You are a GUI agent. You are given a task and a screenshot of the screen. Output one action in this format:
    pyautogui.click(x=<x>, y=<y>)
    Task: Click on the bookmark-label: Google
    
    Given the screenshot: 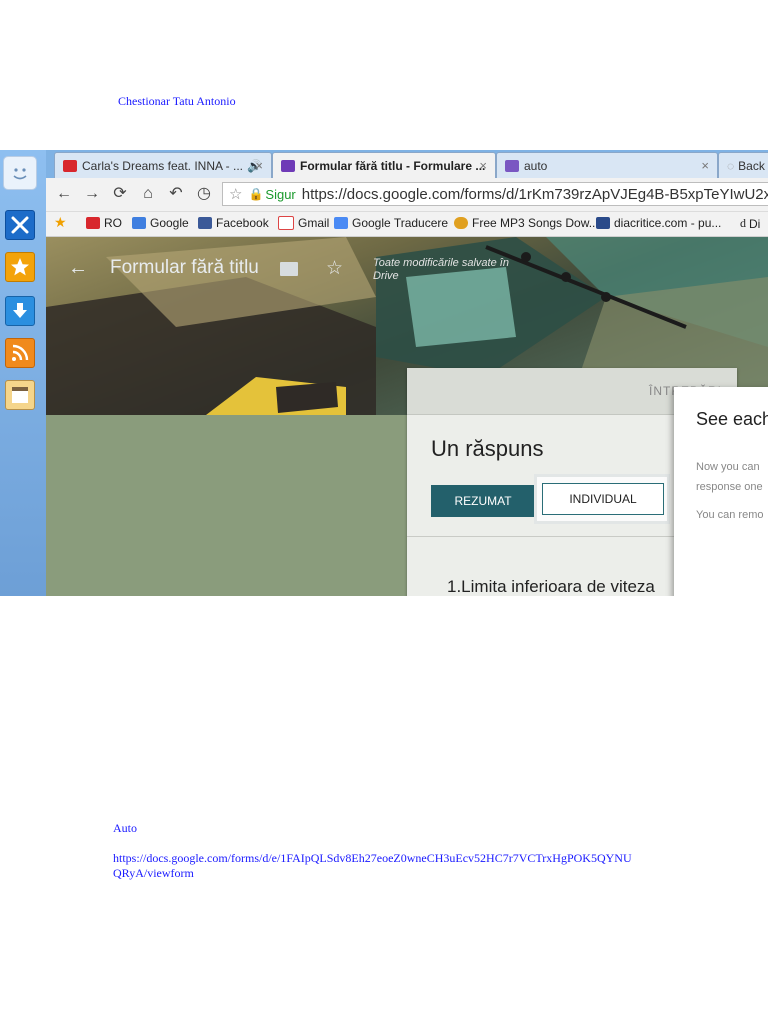 What is the action you would take?
    pyautogui.click(x=169, y=223)
    